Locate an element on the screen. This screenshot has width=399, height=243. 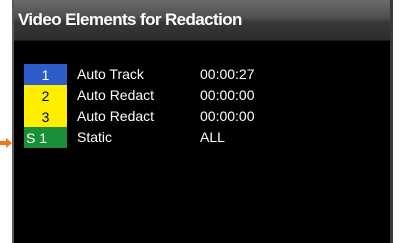
element-number-badge: S 1 is located at coordinates (45, 137).